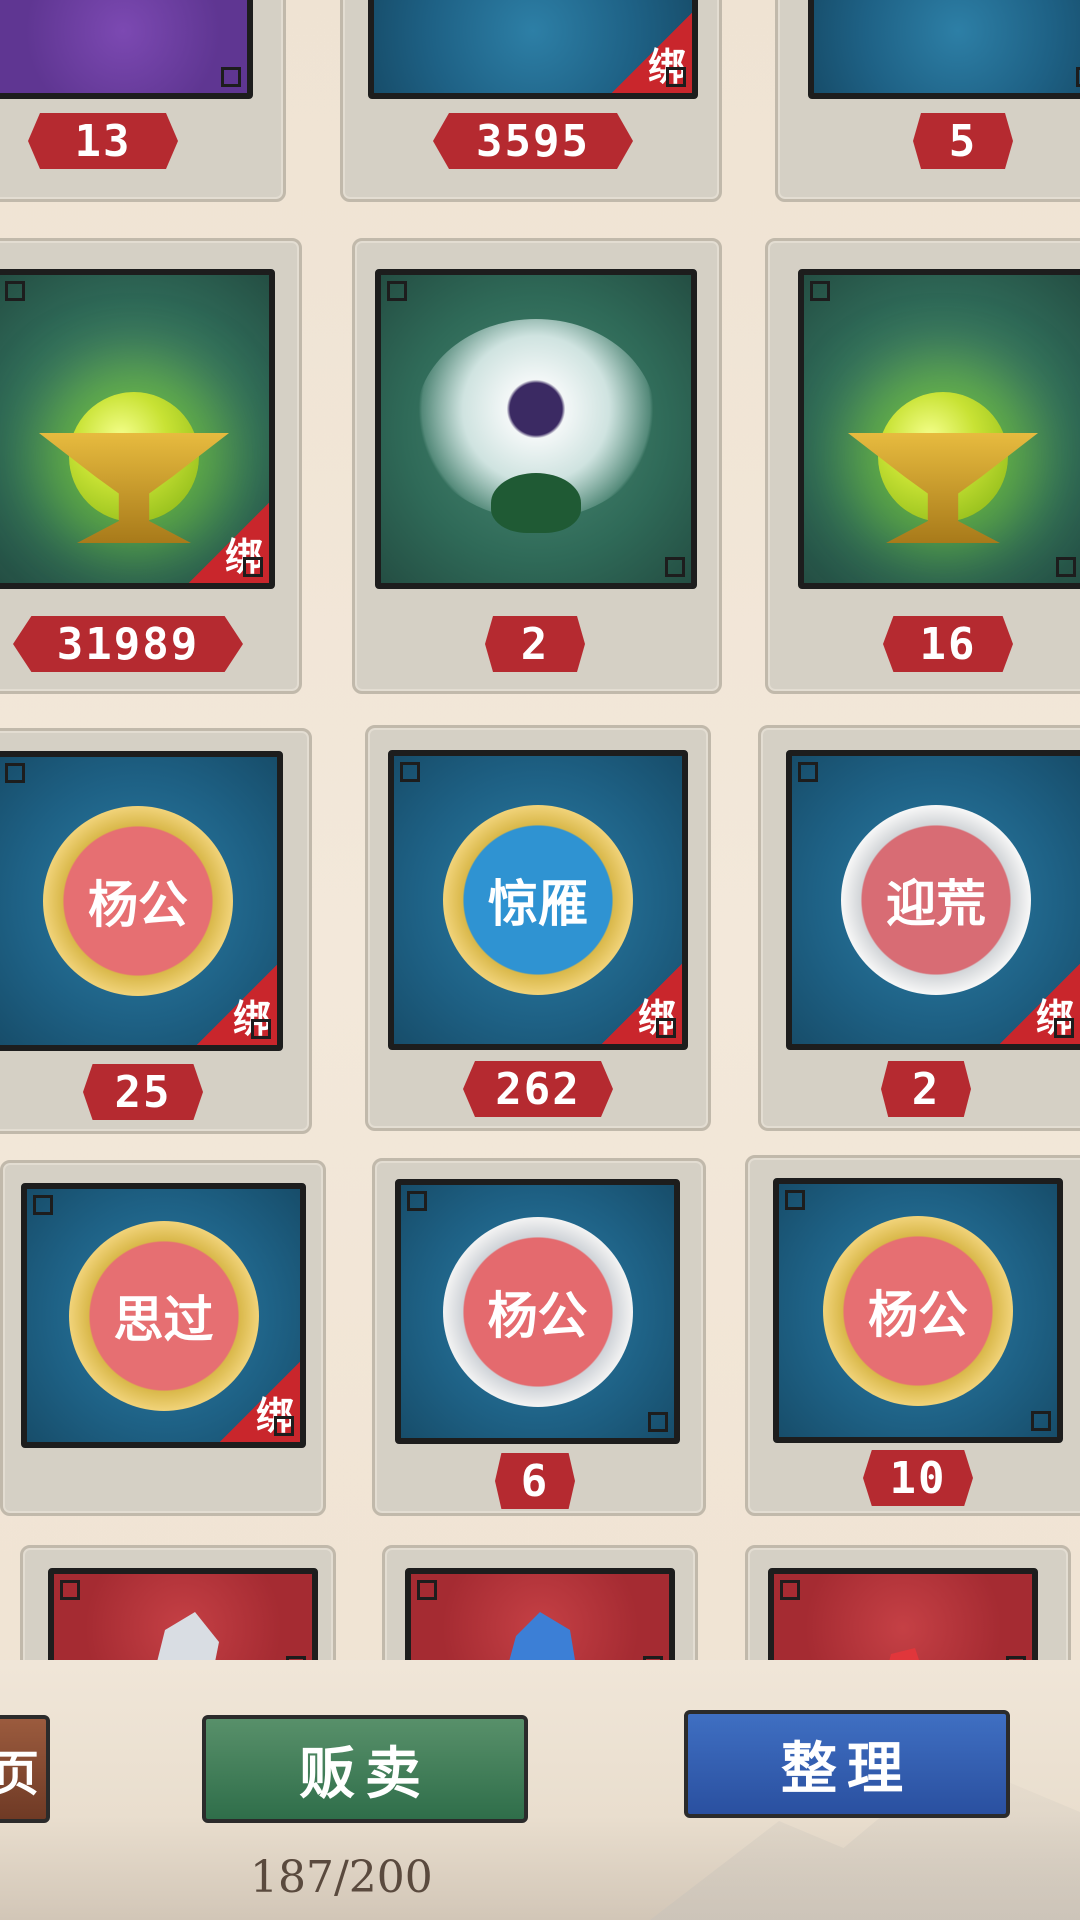 The height and width of the screenshot is (1920, 1080). Describe the element at coordinates (948, 644) in the screenshot. I see `item-quantity: 16` at that location.